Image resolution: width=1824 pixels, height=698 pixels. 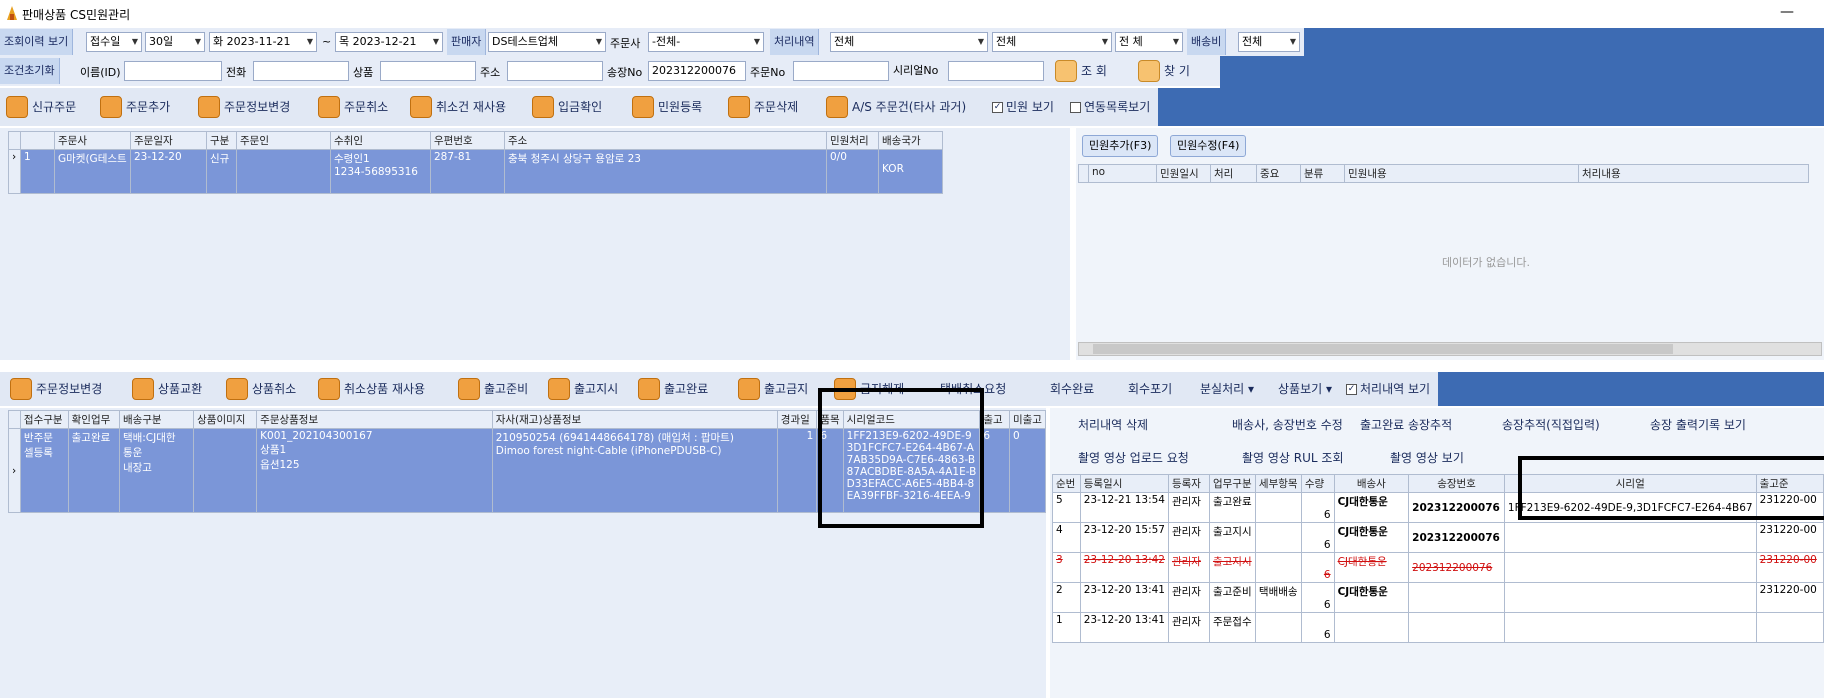 I want to click on show-complaint-checkbox: ✓ 민원 보기, so click(x=1023, y=107).